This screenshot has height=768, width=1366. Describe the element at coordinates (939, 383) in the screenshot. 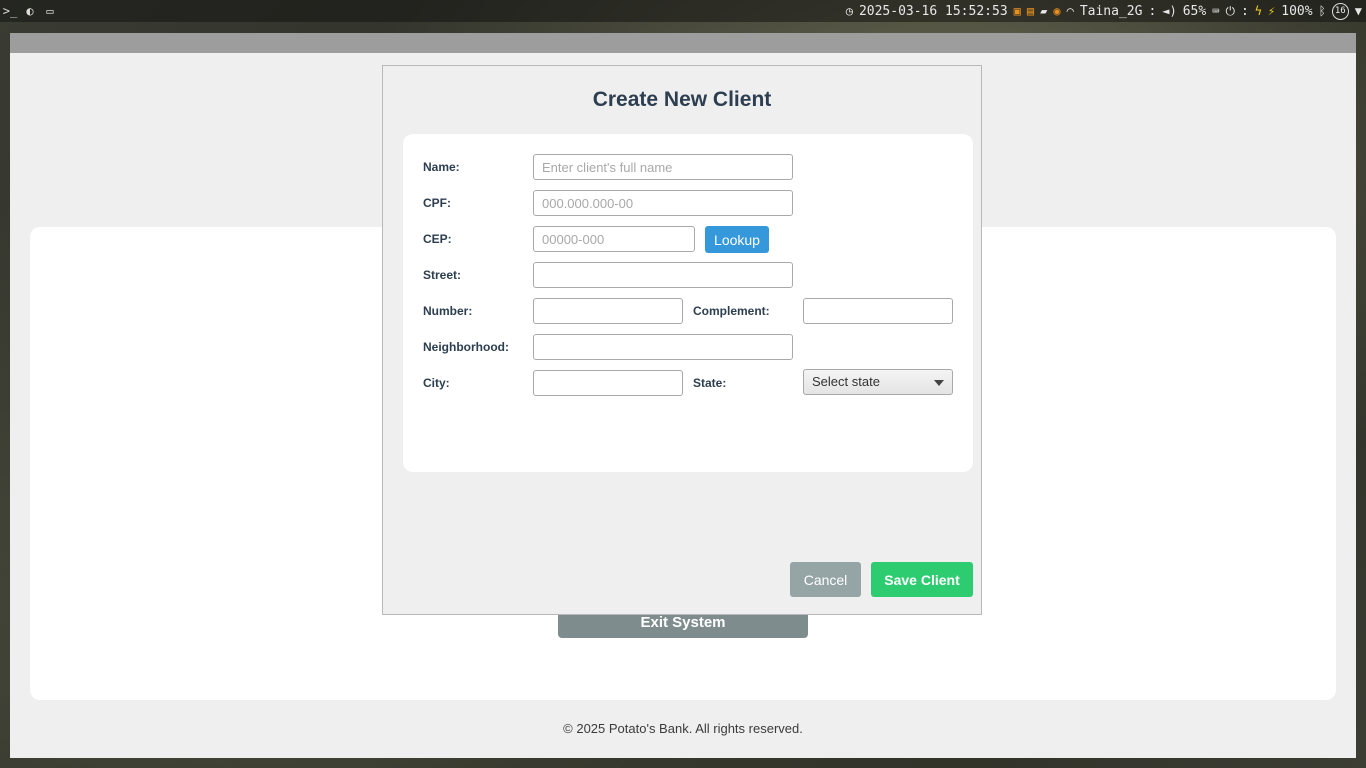

I see `dropdown-arrow-icon` at that location.